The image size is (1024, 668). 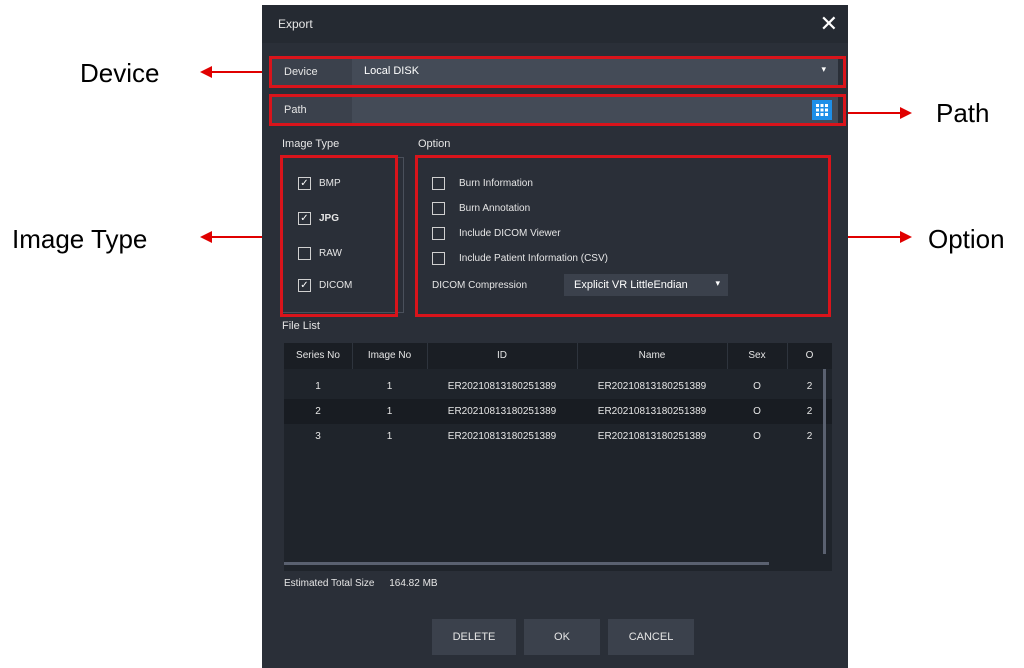 I want to click on checkbox-label: Burn Information, so click(x=496, y=183).